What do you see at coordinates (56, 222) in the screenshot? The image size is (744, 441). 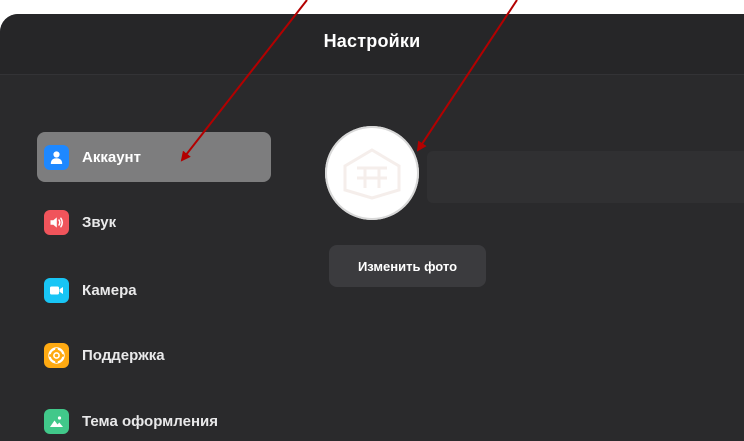 I see `speaker-icon` at bounding box center [56, 222].